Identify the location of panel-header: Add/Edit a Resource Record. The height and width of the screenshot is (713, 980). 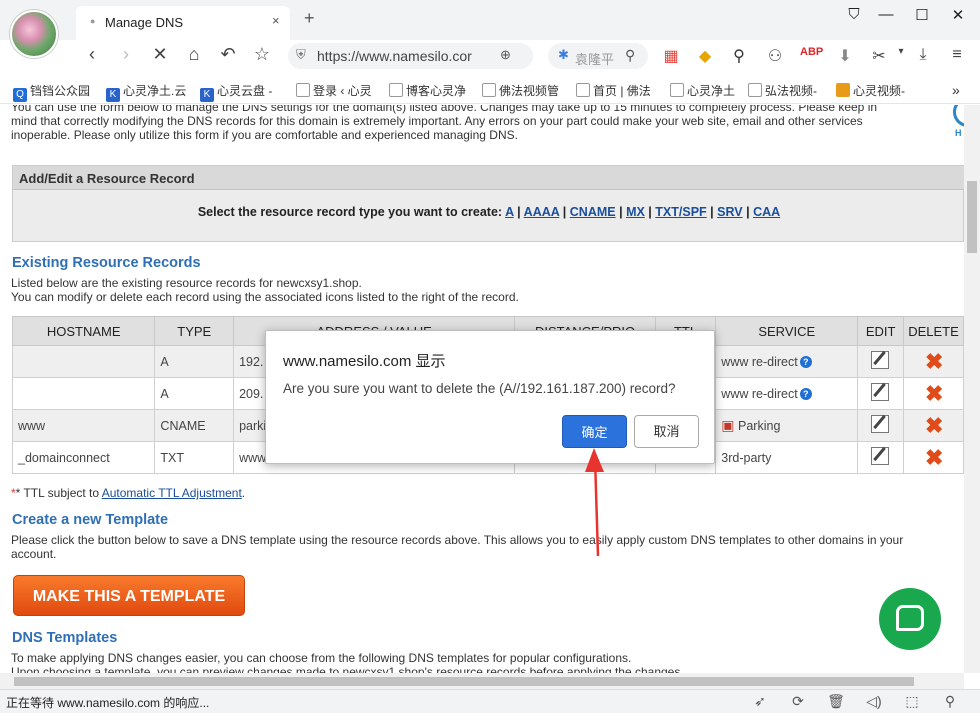
(488, 178).